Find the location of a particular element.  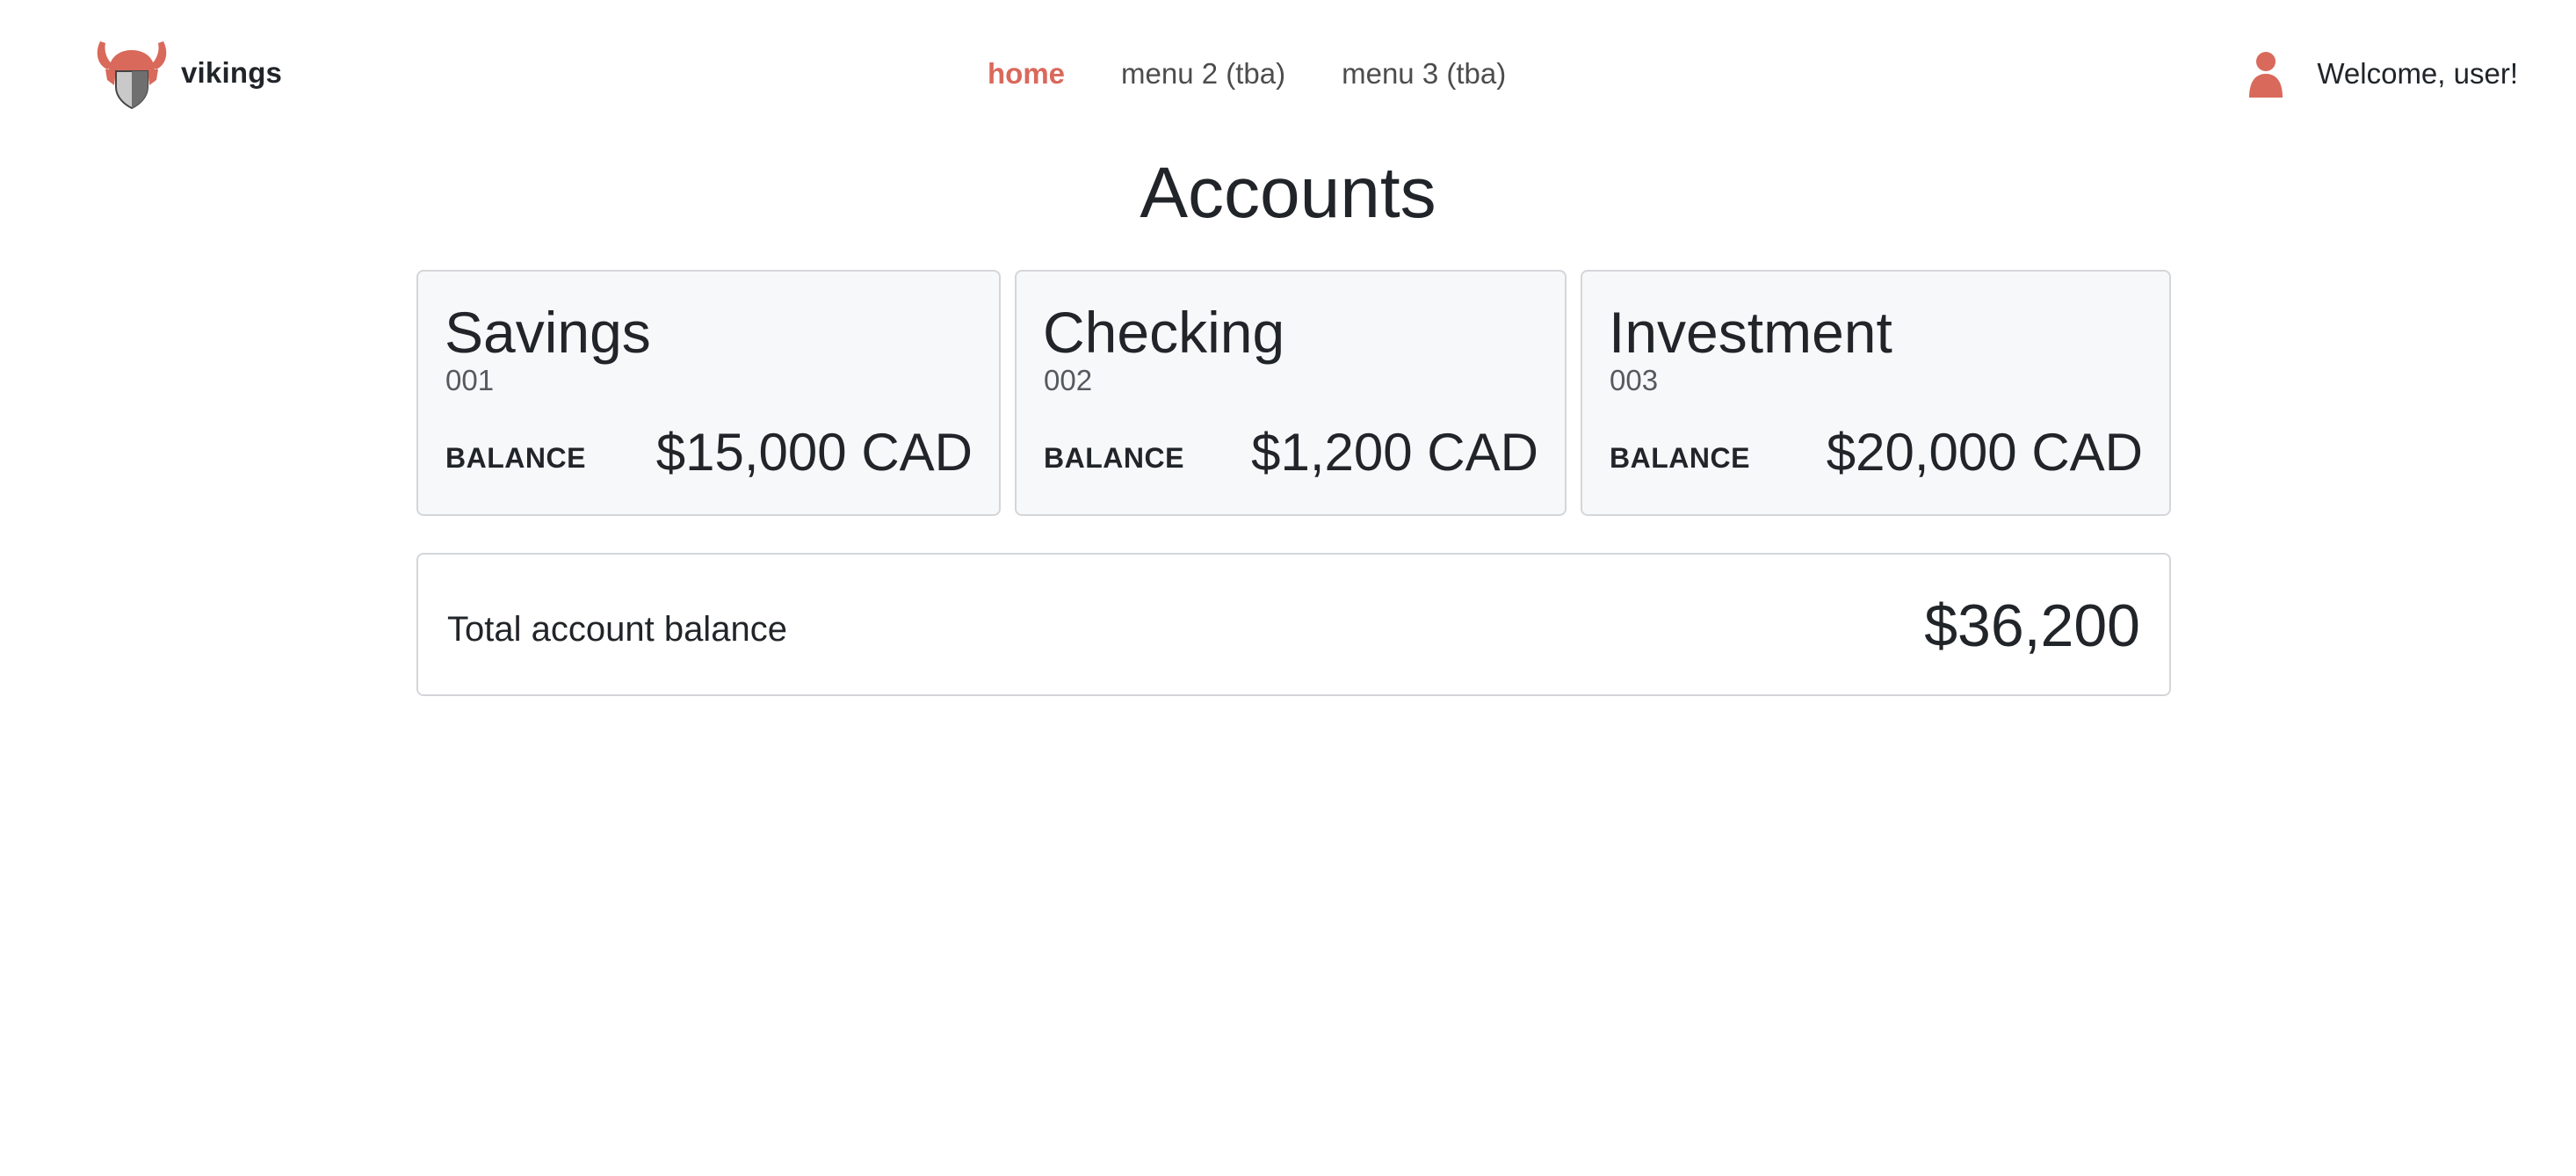

account-number: 003 is located at coordinates (1634, 380).